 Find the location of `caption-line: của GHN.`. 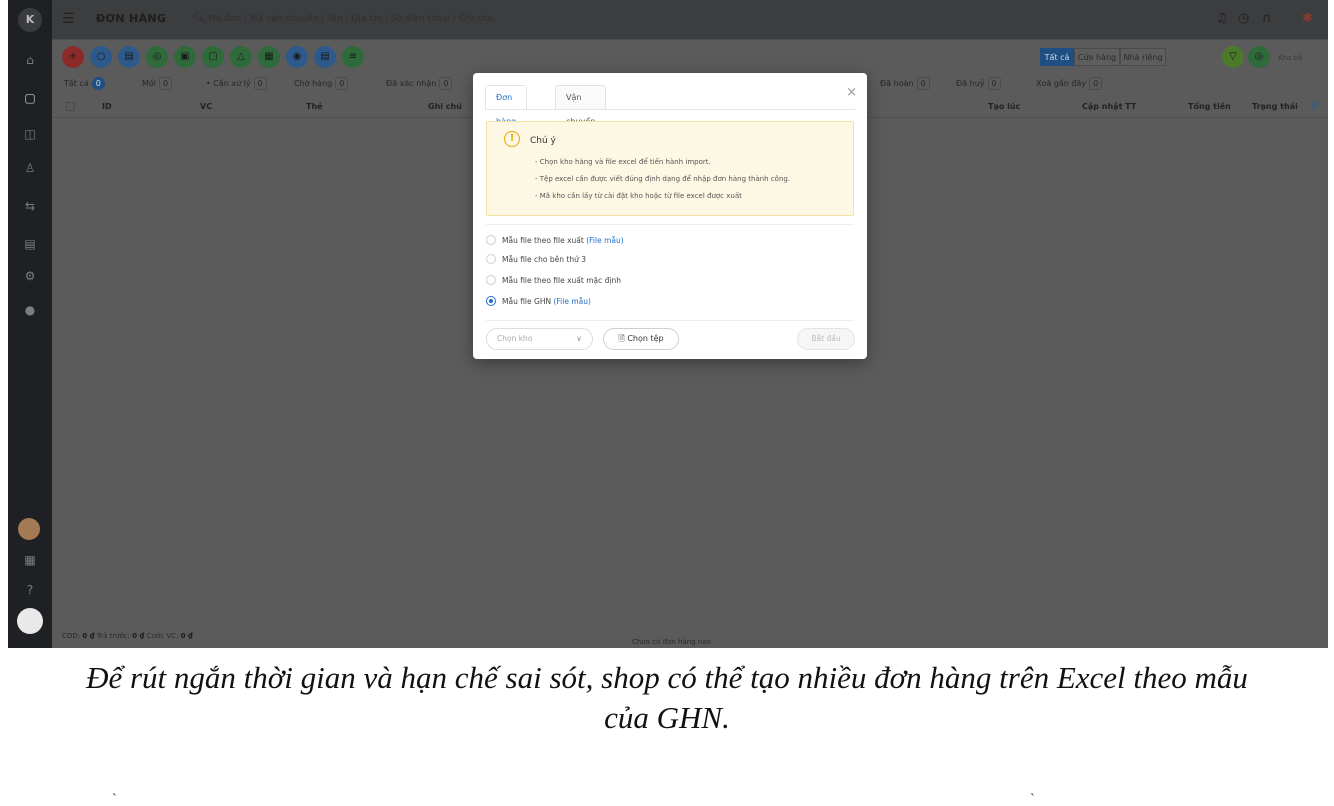

caption-line: của GHN. is located at coordinates (667, 717).